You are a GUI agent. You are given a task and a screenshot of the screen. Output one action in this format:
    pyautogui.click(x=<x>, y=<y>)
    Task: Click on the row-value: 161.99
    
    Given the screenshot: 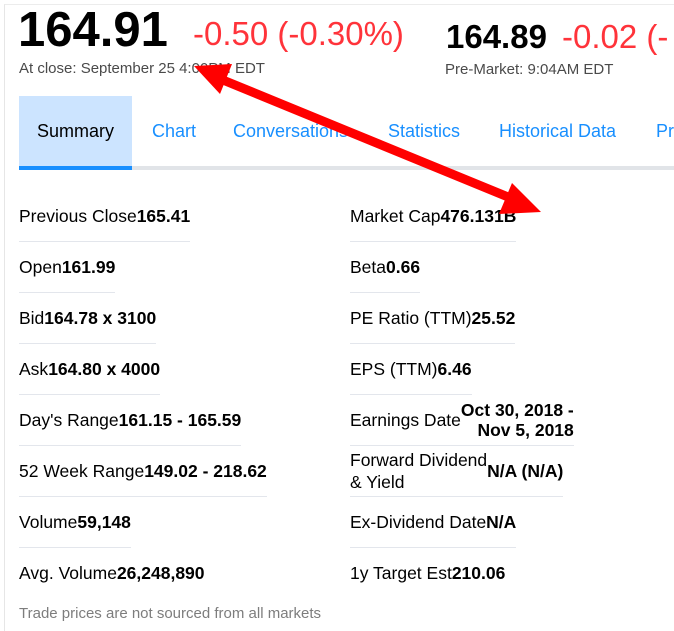 What is the action you would take?
    pyautogui.click(x=88, y=266)
    